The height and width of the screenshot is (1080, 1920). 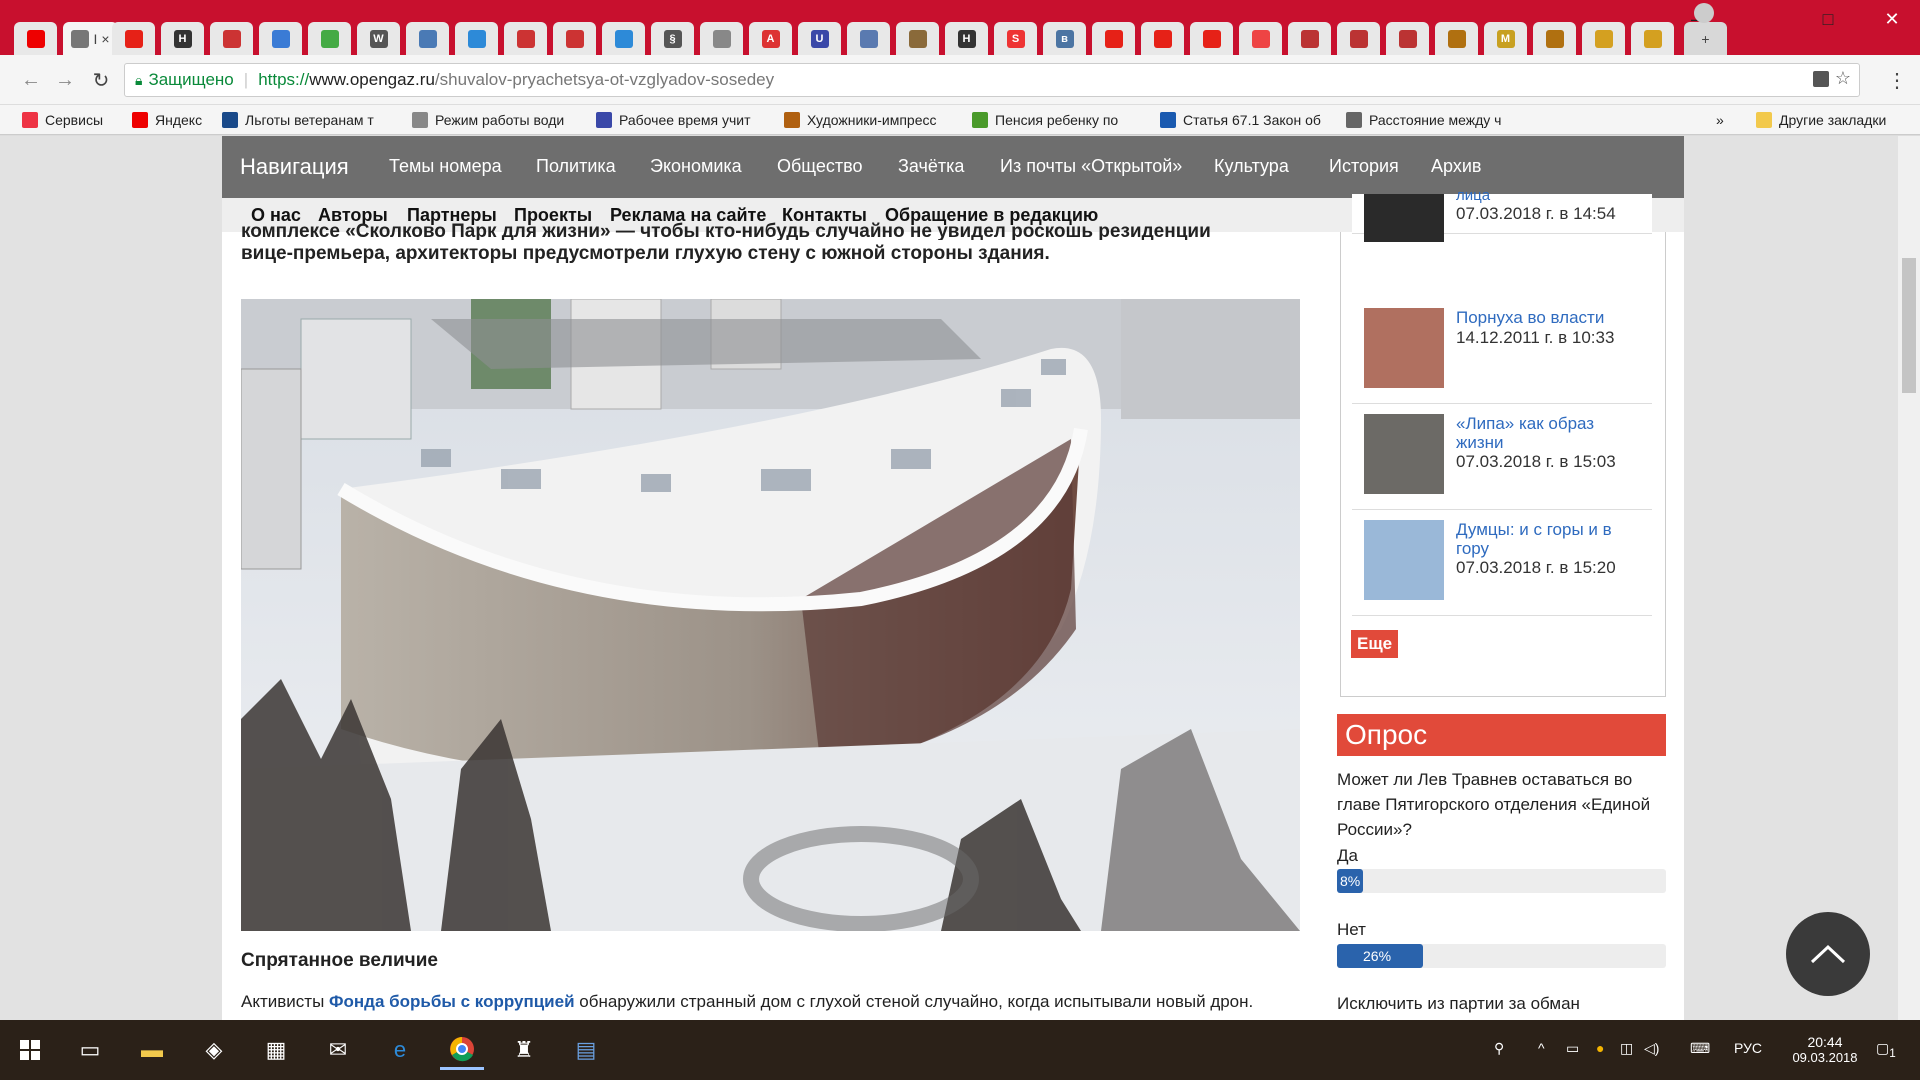 What do you see at coordinates (329, 38) in the screenshot?
I see `tab-chrome` at bounding box center [329, 38].